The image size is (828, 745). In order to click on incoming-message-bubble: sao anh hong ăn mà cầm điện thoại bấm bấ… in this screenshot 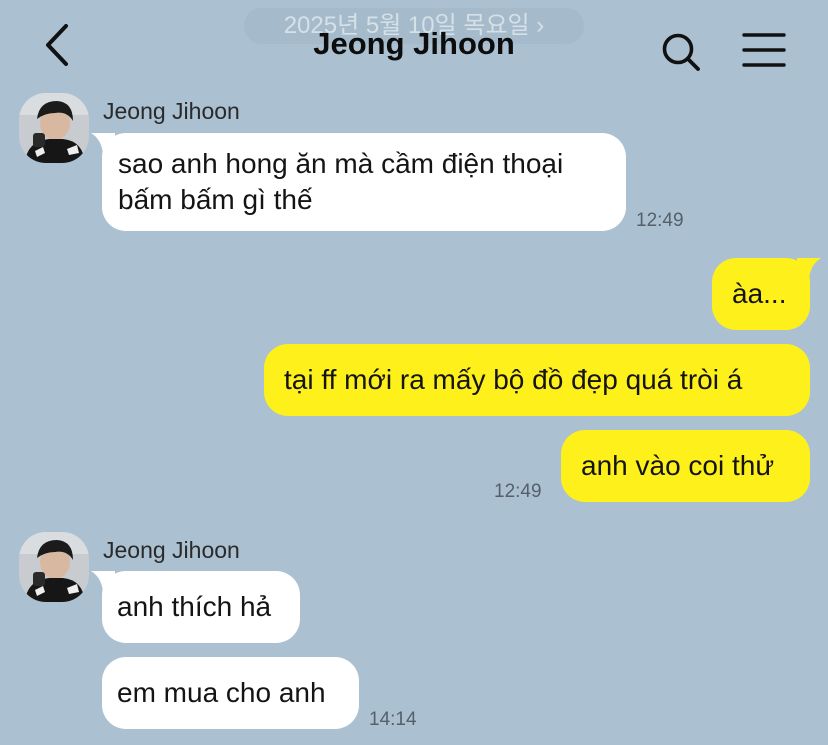, I will do `click(358, 182)`.